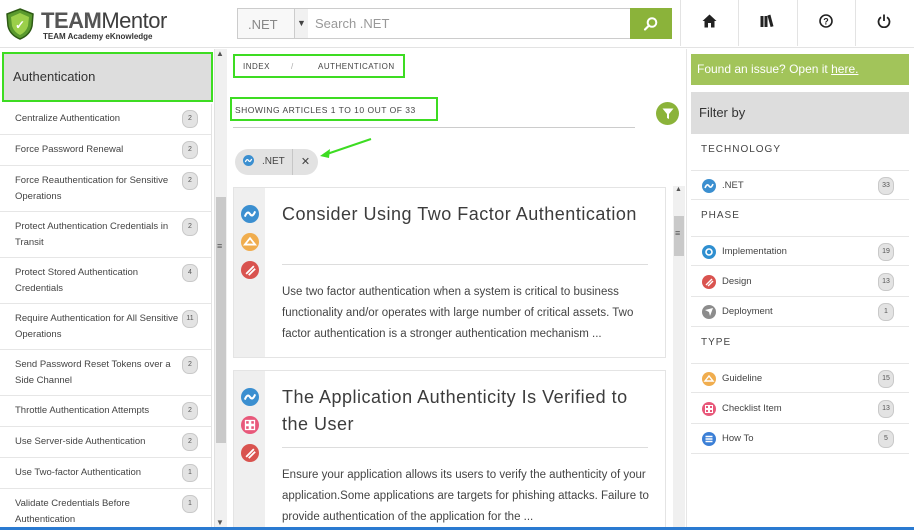 The width and height of the screenshot is (914, 530). Describe the element at coordinates (800, 439) in the screenshot. I see `filter-option: How To 5` at that location.